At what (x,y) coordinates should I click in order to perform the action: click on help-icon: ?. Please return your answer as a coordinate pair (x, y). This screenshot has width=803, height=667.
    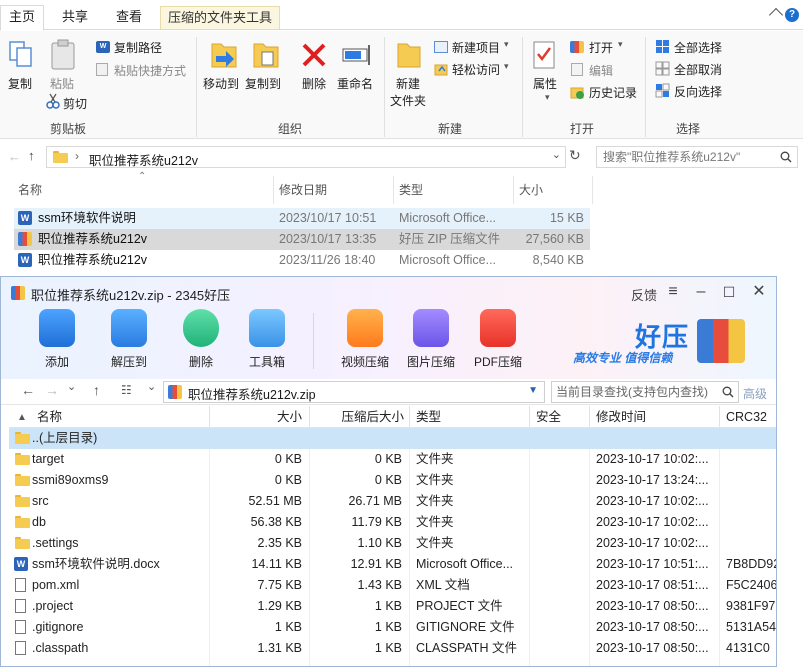
    Looking at the image, I should click on (792, 15).